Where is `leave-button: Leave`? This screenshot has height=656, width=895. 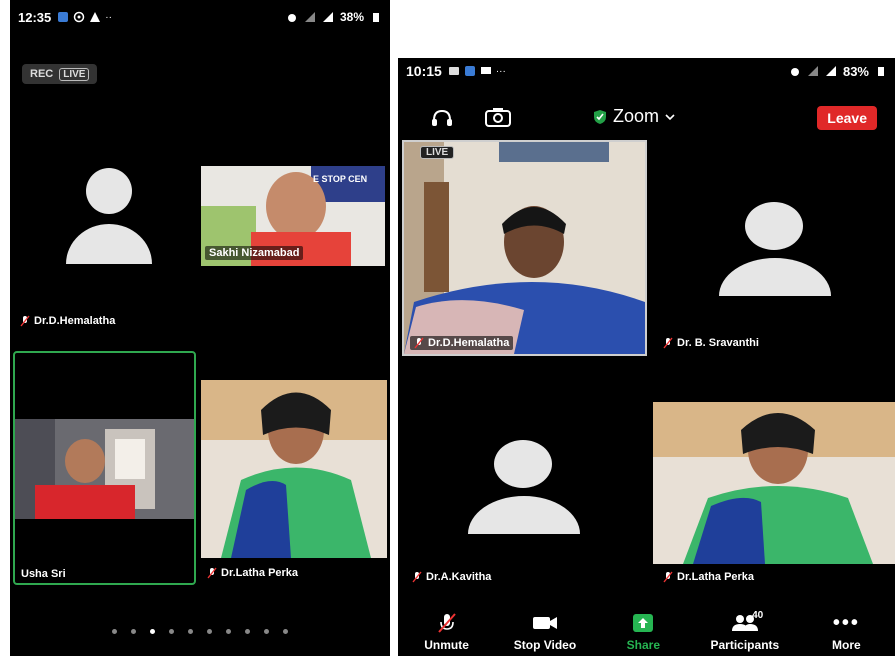
leave-button: Leave is located at coordinates (847, 118).